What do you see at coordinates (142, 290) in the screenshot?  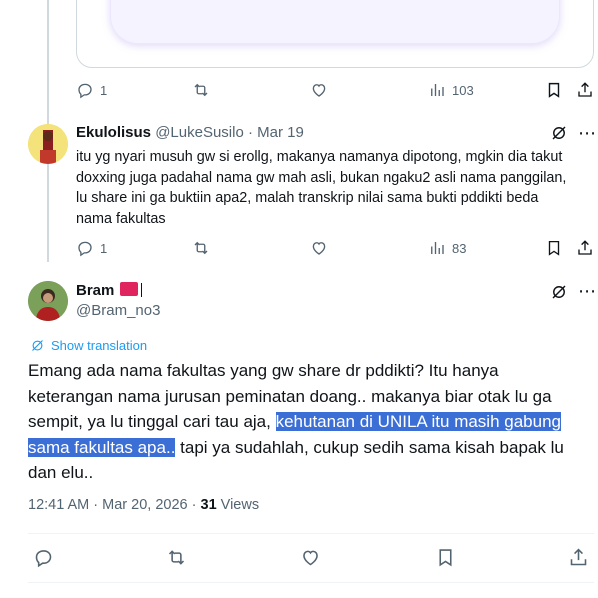 I see `name-bar` at bounding box center [142, 290].